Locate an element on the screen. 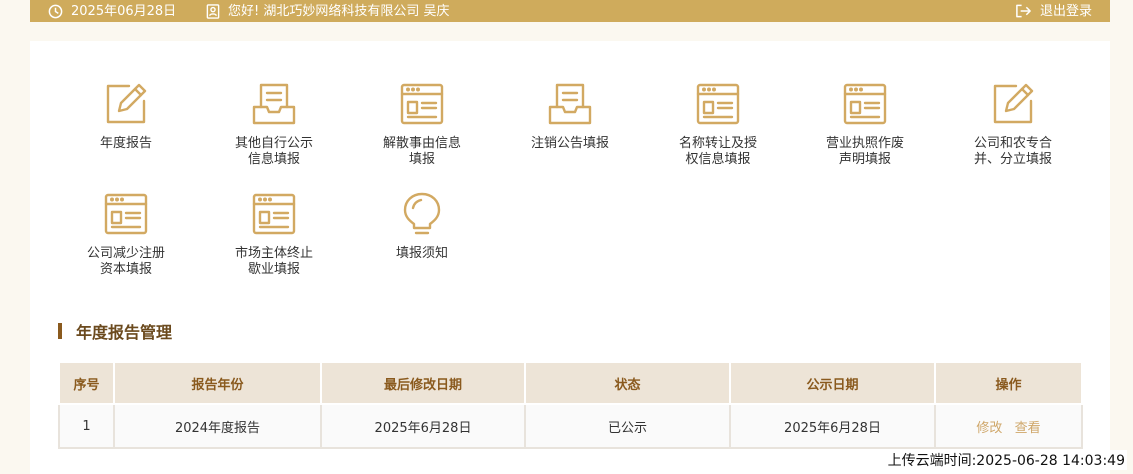 The image size is (1133, 474). section-title: 年度报告管理 is located at coordinates (115, 331).